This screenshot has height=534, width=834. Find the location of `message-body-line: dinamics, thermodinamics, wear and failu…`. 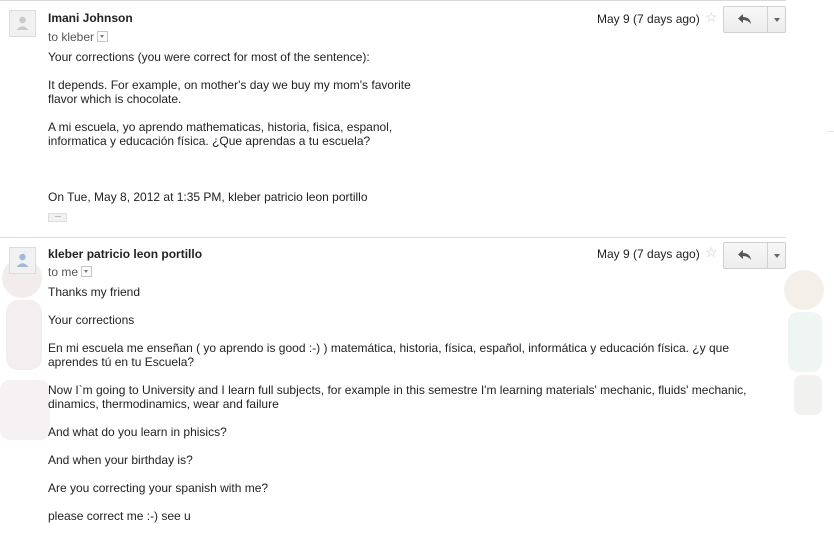

message-body-line: dinamics, thermodinamics, wear and failu… is located at coordinates (163, 404).